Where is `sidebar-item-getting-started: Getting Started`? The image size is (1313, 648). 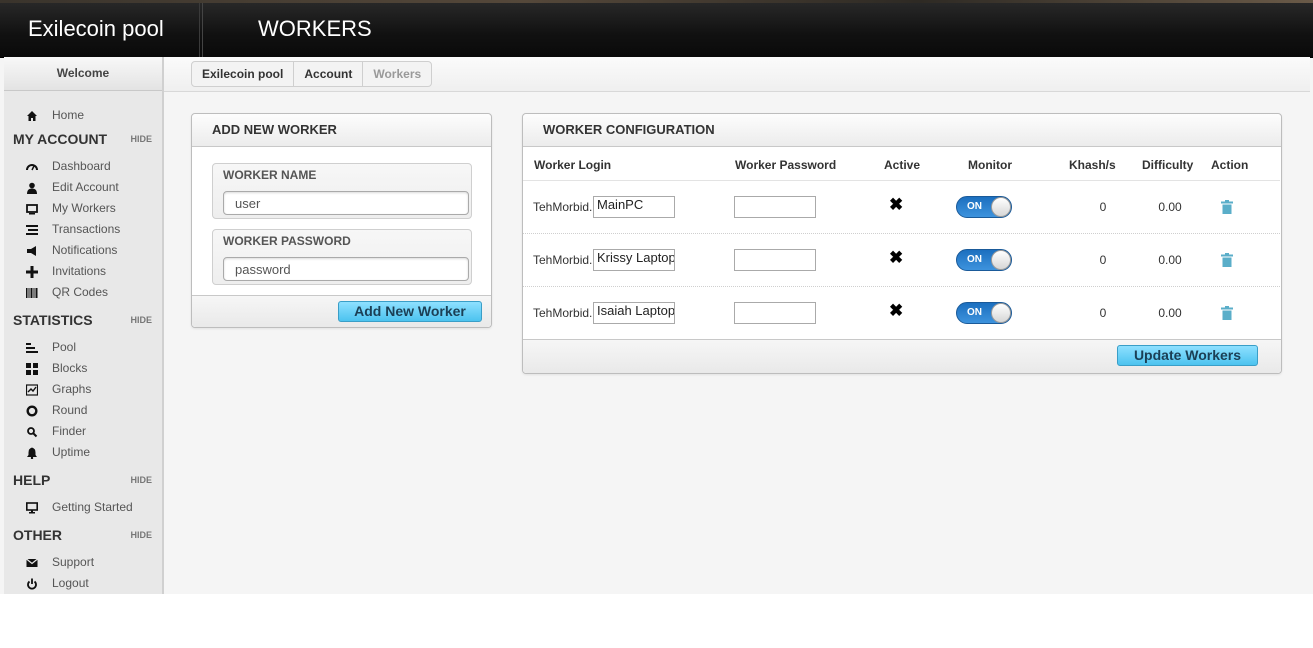
sidebar-item-getting-started: Getting Started is located at coordinates (83, 507).